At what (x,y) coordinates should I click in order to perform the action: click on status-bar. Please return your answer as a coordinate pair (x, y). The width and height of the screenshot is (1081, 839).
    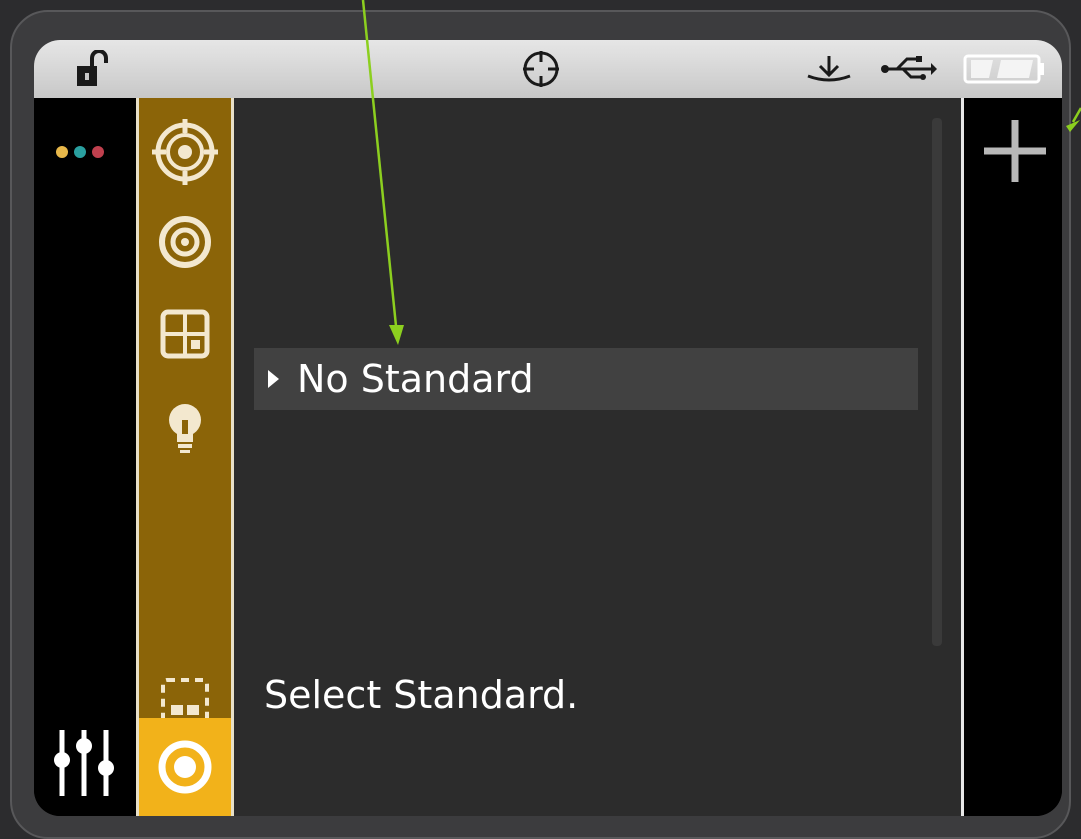
    Looking at the image, I should click on (548, 69).